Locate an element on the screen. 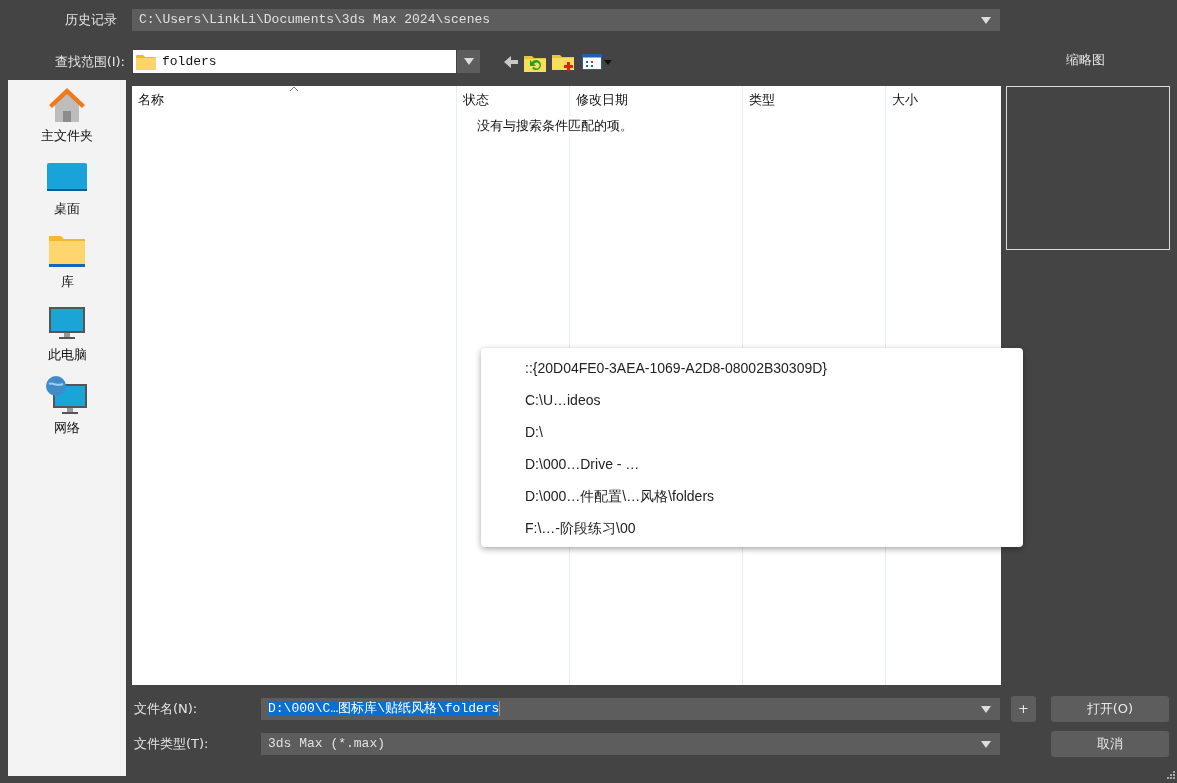 The height and width of the screenshot is (783, 1177). back-arrow-icon is located at coordinates (511, 61).